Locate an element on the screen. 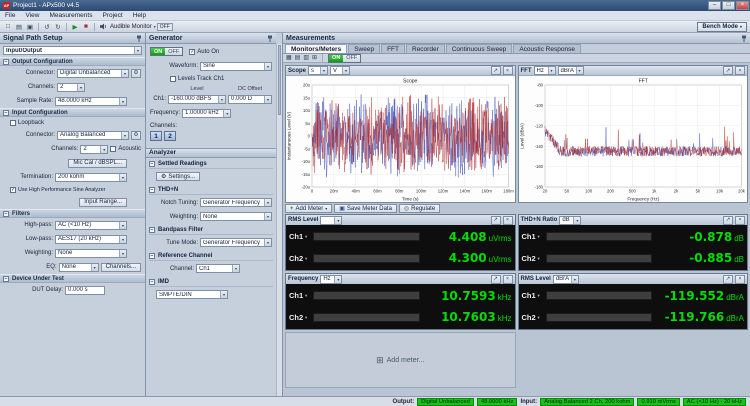 The image size is (750, 406). tab-recorder: Recorder is located at coordinates (425, 48).